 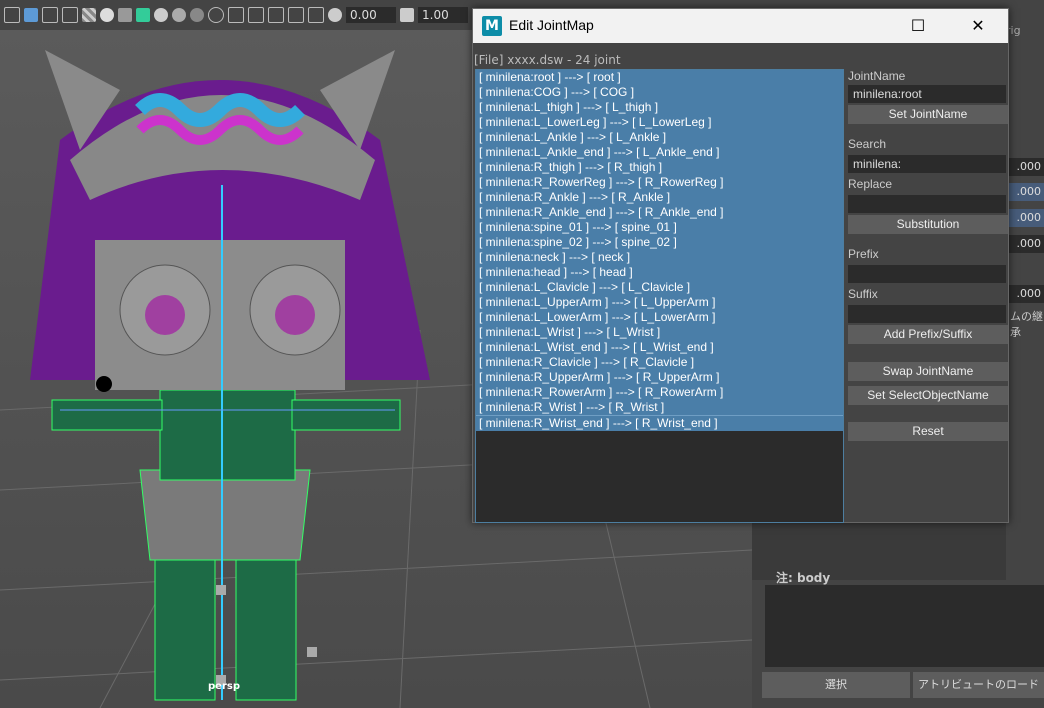 I want to click on gamma-icon, so click(x=407, y=15).